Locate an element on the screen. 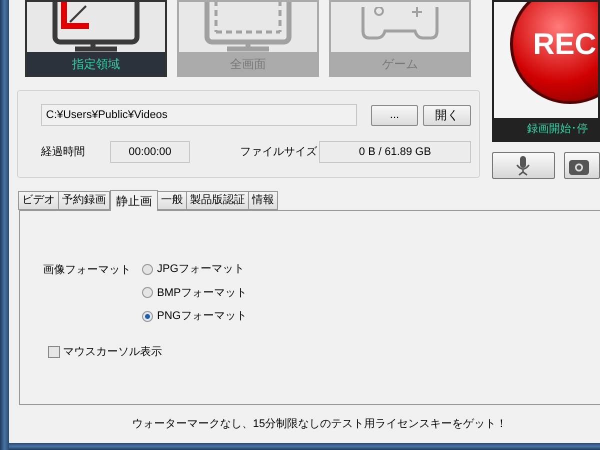  radio-label: BMPフォーマット is located at coordinates (202, 293).